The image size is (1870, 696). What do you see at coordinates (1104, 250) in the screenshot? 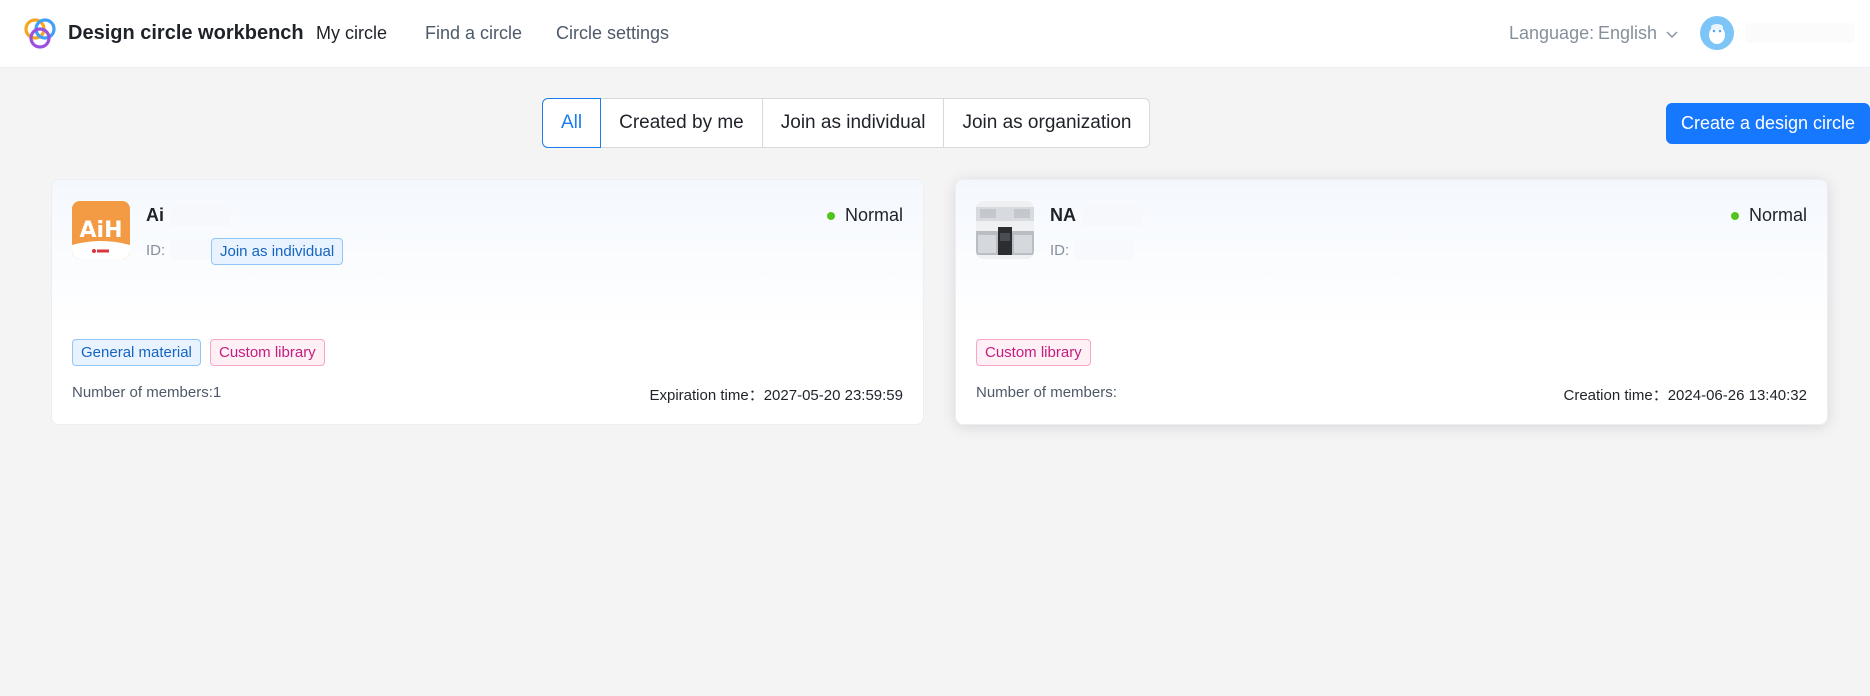
I see `circle-id-redacted` at bounding box center [1104, 250].